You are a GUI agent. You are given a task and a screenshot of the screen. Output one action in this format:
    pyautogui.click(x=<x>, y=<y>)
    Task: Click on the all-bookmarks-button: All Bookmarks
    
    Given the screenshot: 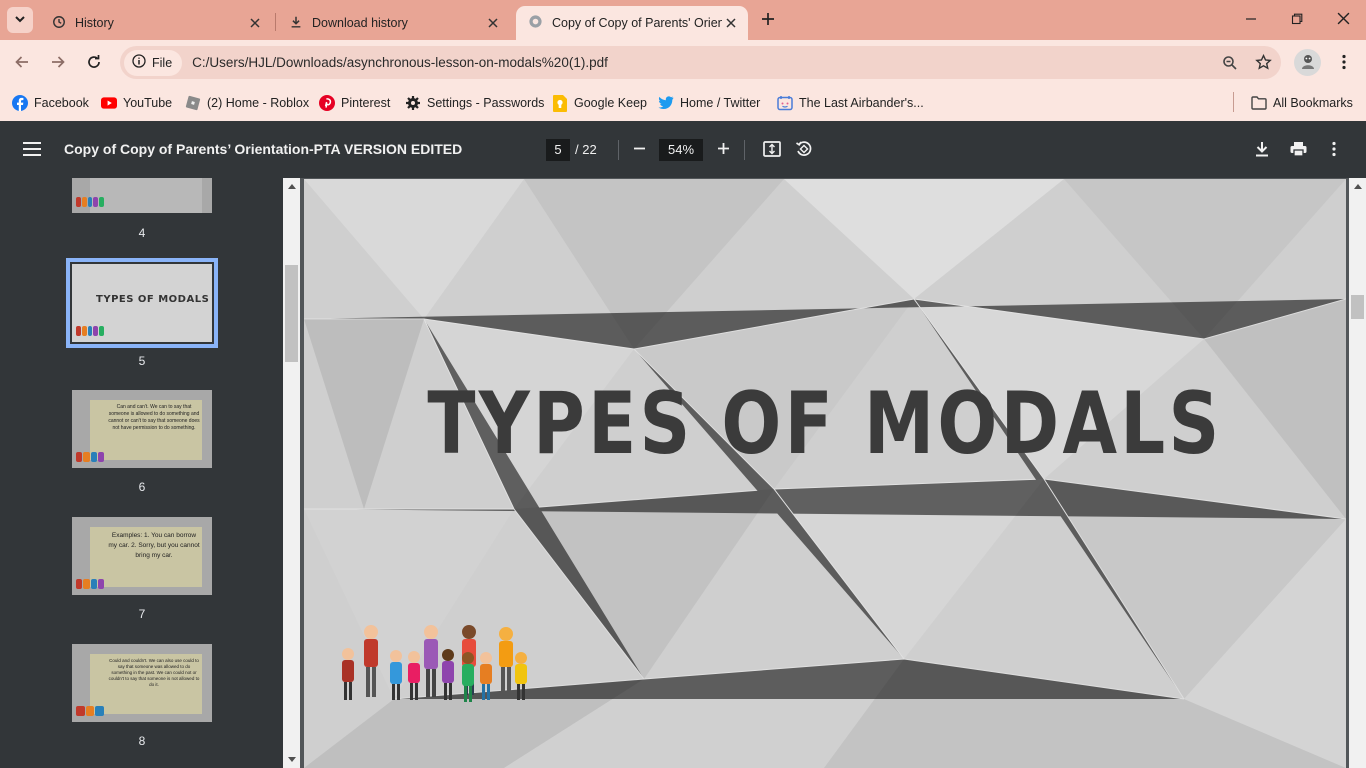 What is the action you would take?
    pyautogui.click(x=1302, y=103)
    